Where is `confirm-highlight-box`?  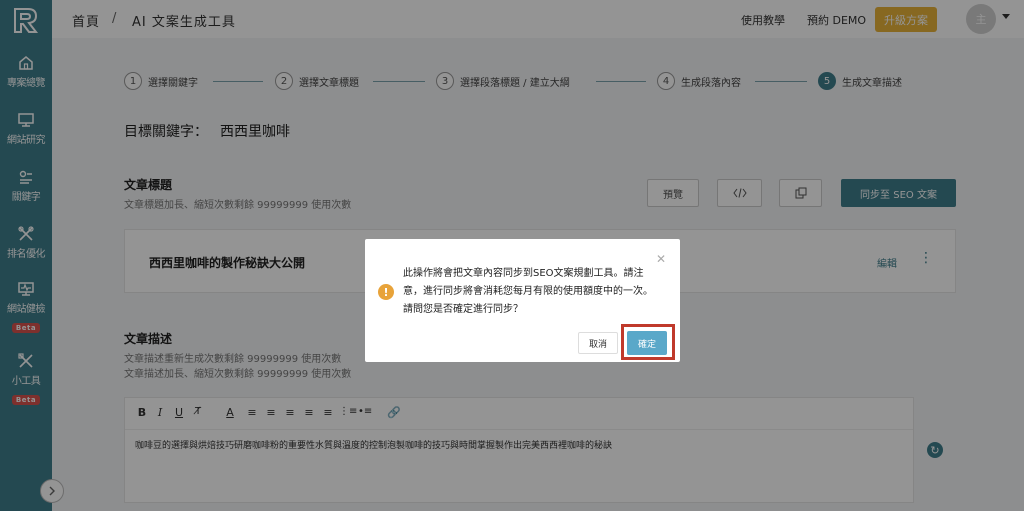 confirm-highlight-box is located at coordinates (648, 342).